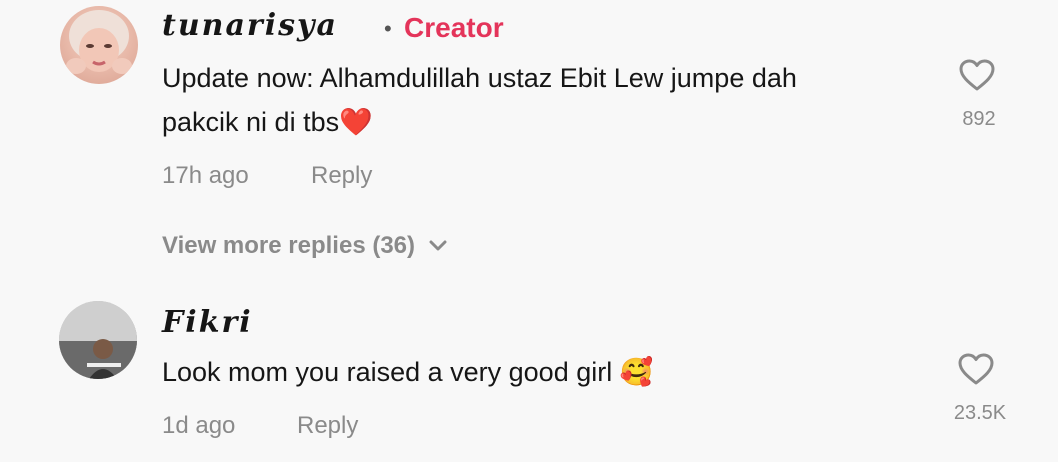 The height and width of the screenshot is (462, 1058). Describe the element at coordinates (479, 122) in the screenshot. I see `comment-text-line-2: pakcik ni di tbs❤️` at that location.